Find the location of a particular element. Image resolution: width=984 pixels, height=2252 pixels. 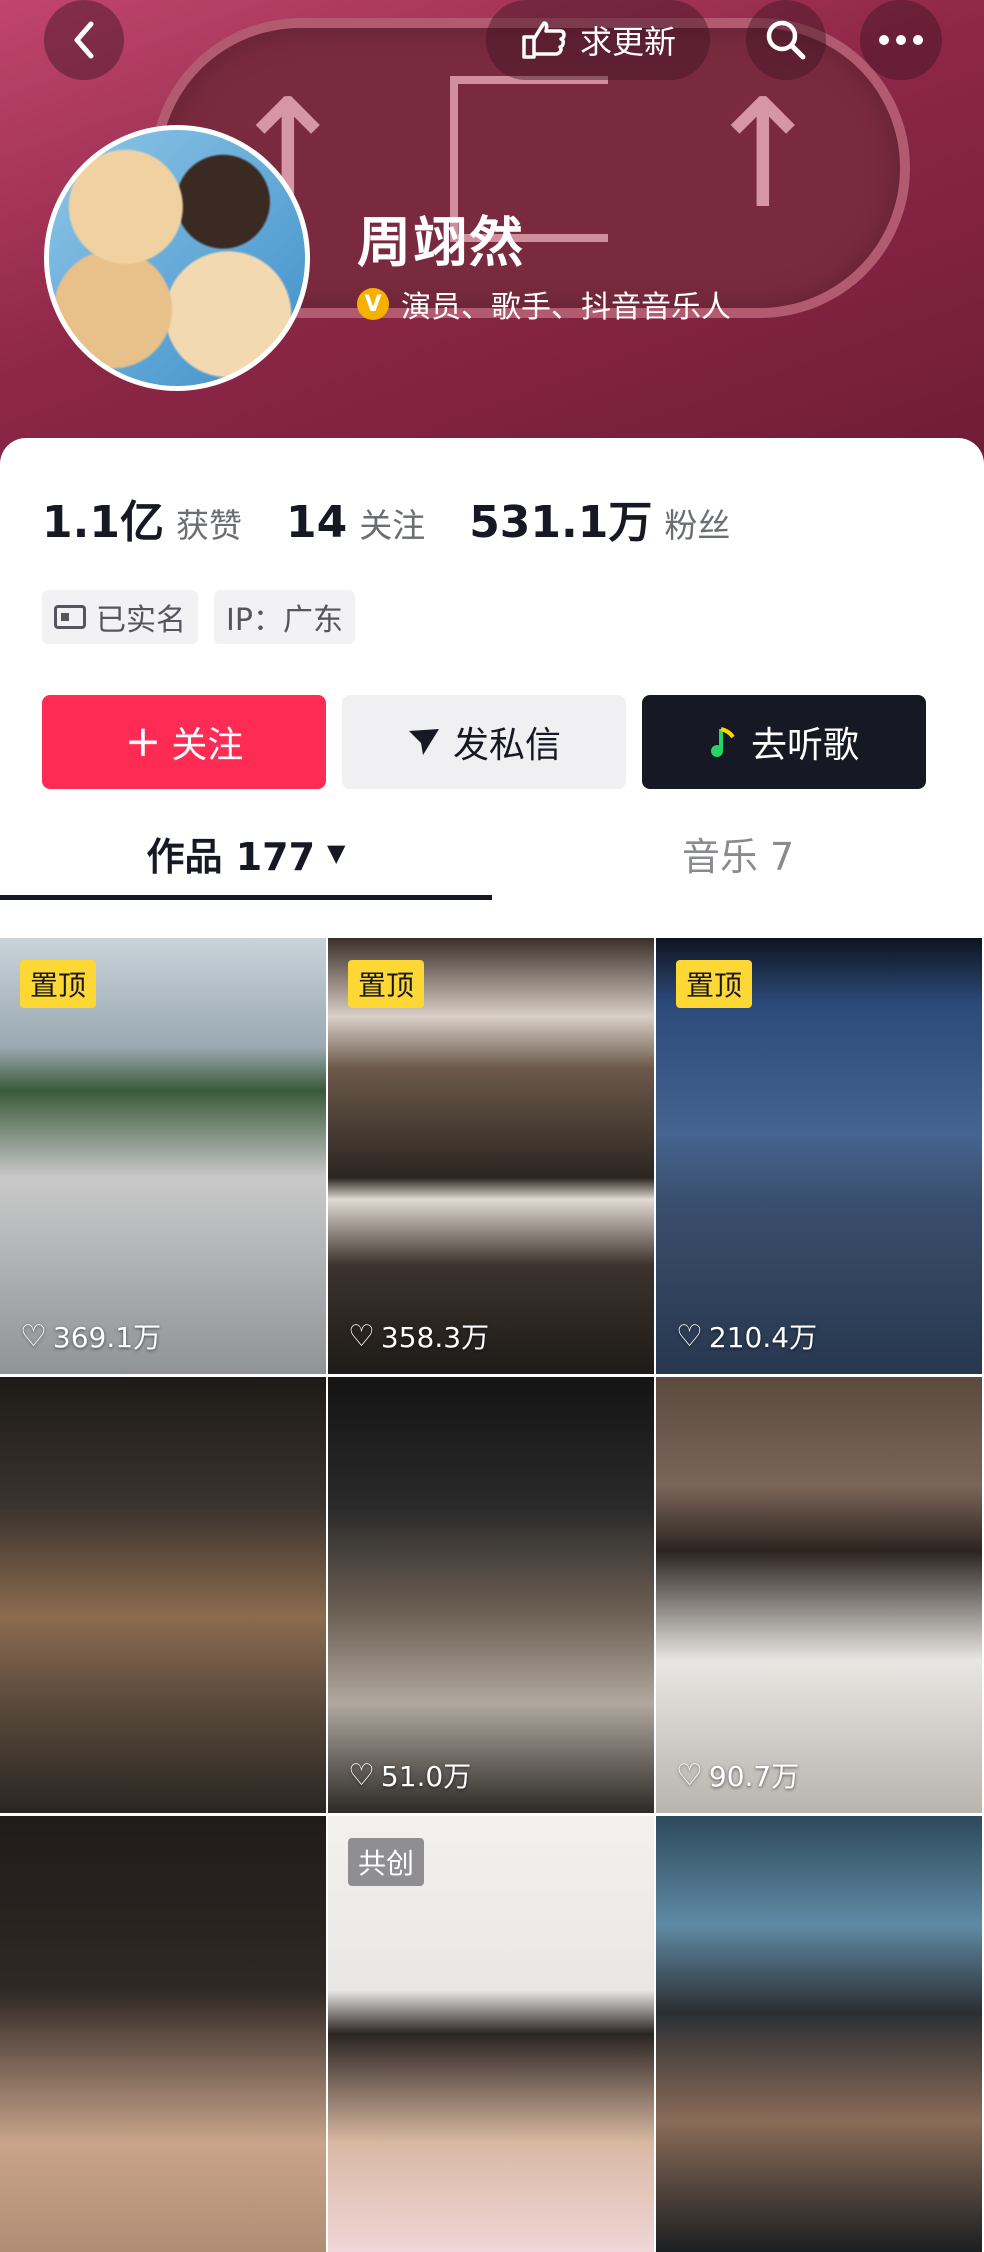

stats-row: 1.1亿 获赞 14 关注 531.1万 粉丝 is located at coordinates (408, 518).